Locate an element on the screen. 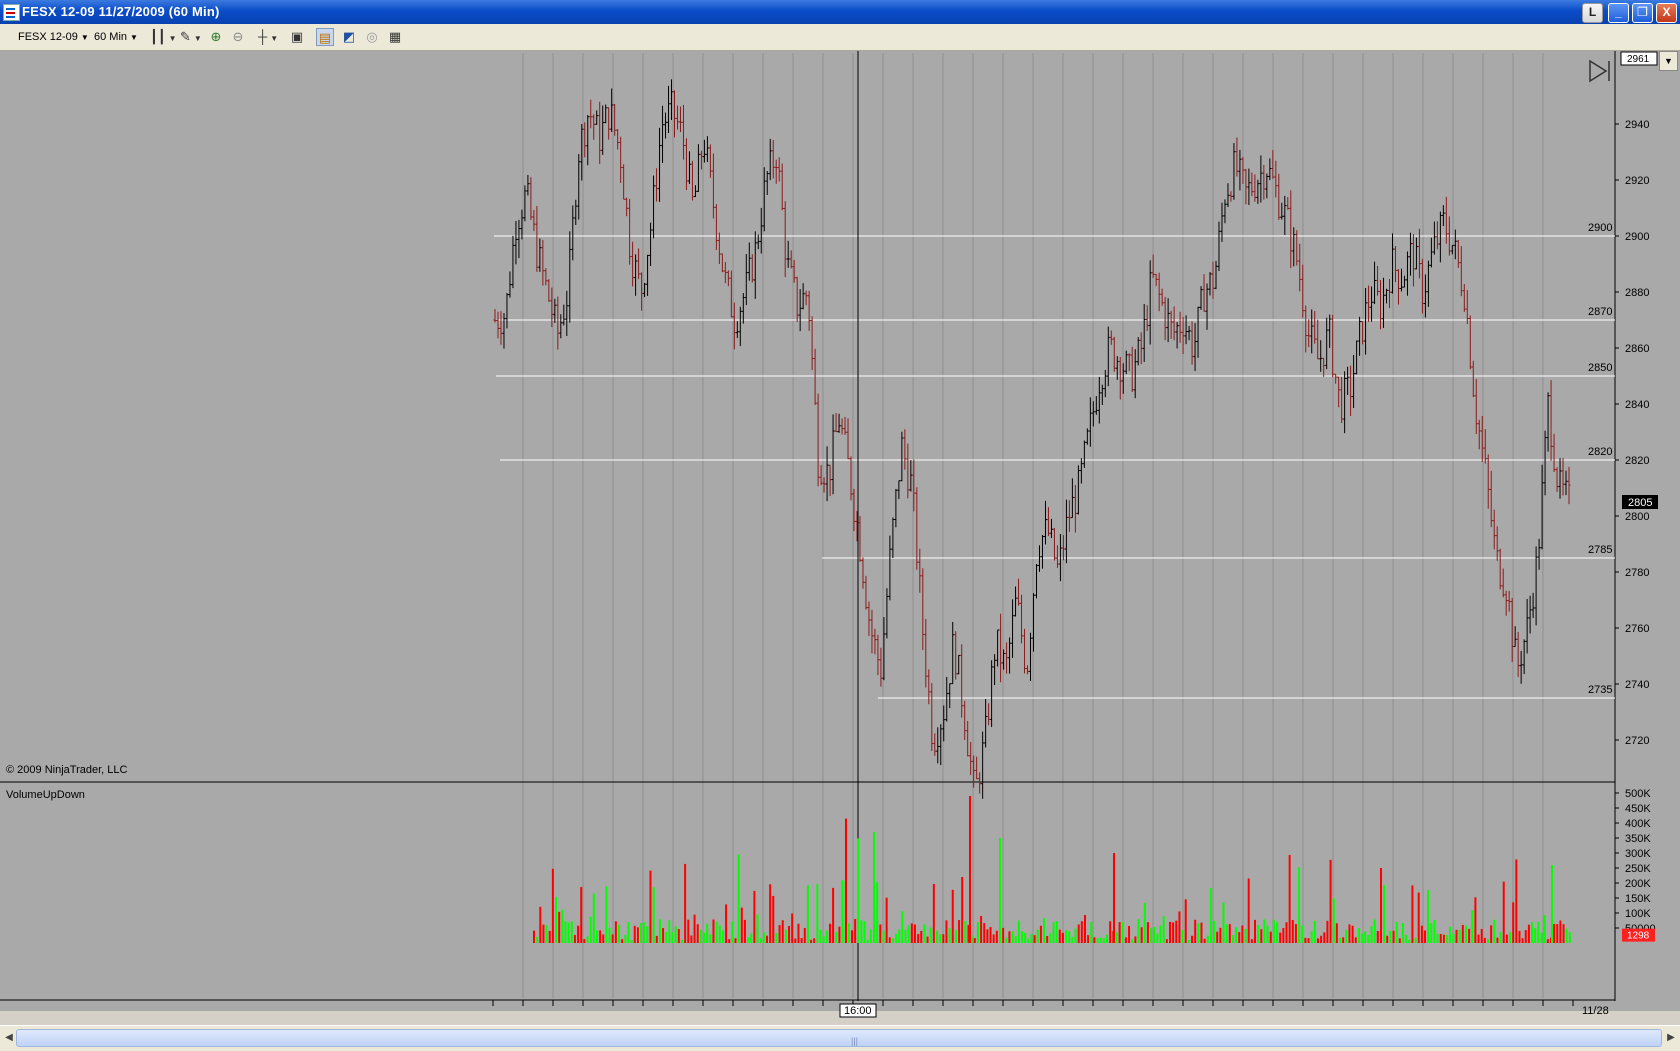 The height and width of the screenshot is (1051, 1680). app-icon is located at coordinates (11, 12).